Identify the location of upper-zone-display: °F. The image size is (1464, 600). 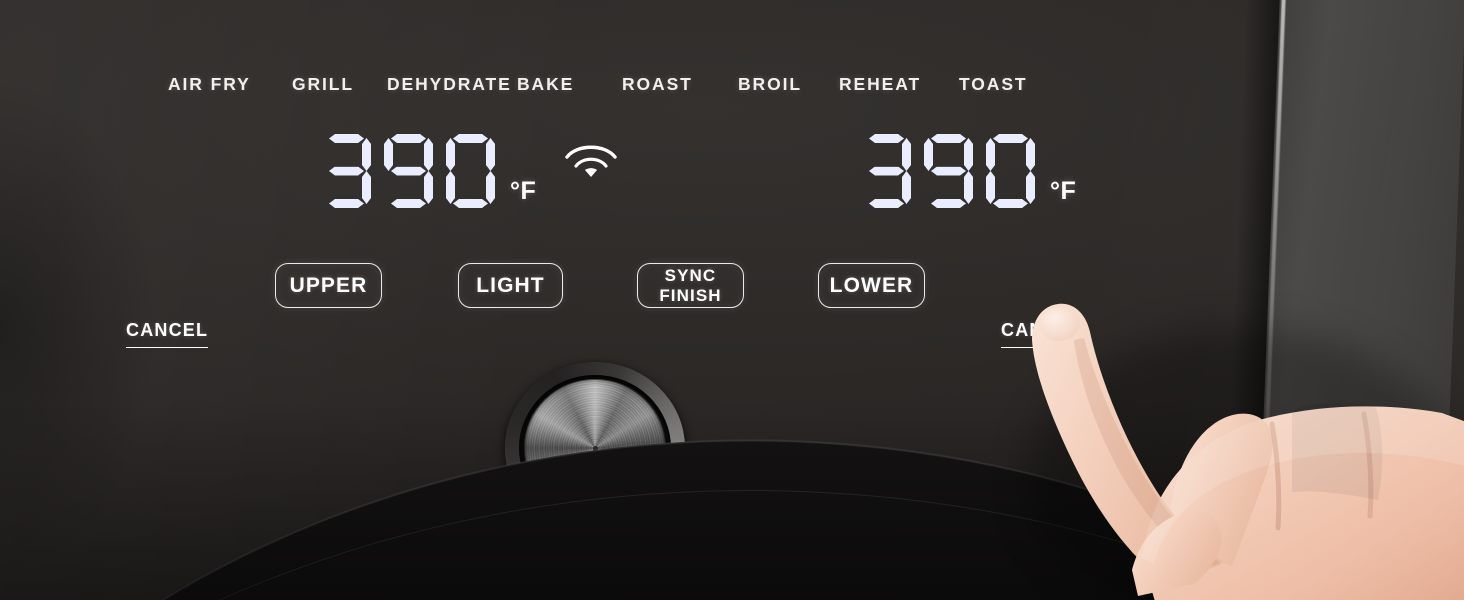
(429, 171).